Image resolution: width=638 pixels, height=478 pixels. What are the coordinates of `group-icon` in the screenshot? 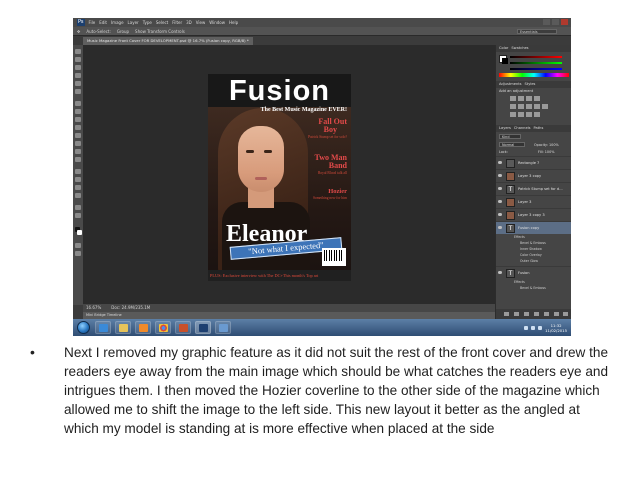 It's located at (546, 314).